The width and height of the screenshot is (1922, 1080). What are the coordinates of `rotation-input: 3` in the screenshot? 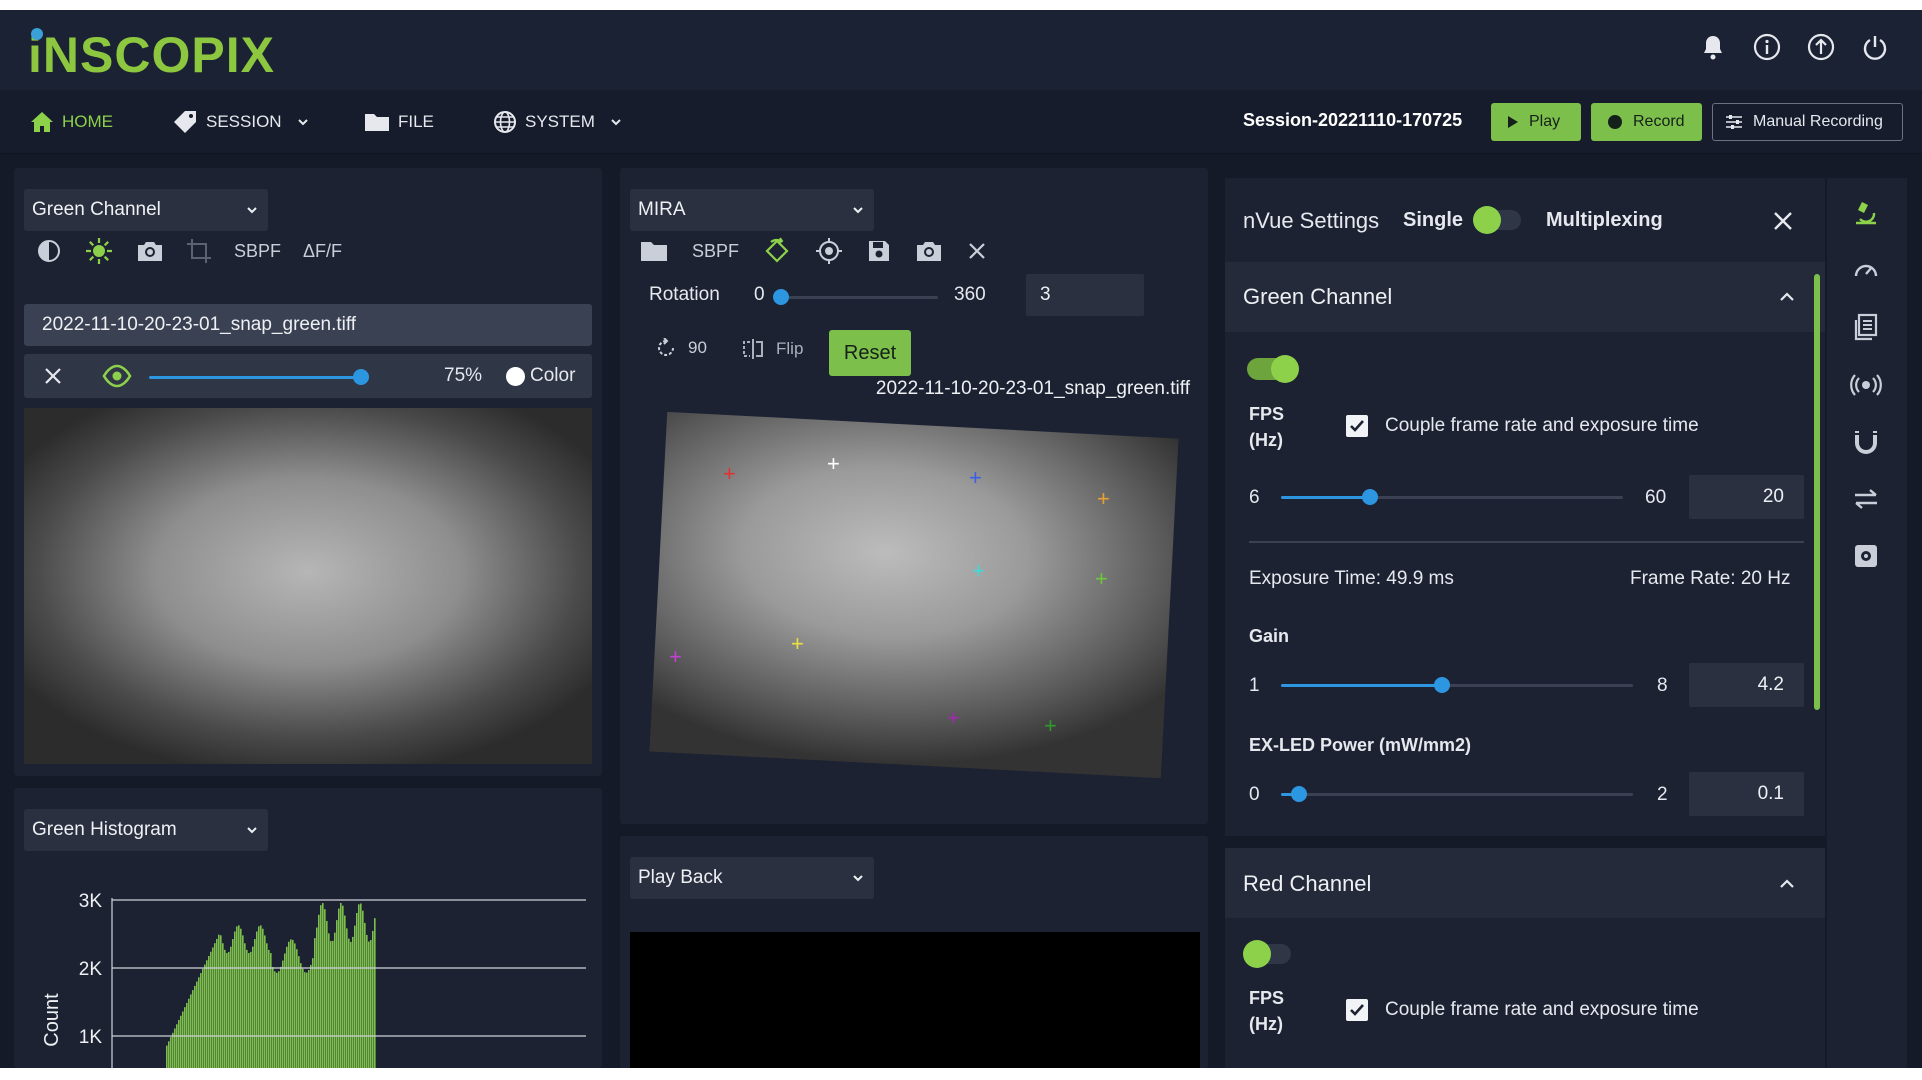 It's located at (1085, 295).